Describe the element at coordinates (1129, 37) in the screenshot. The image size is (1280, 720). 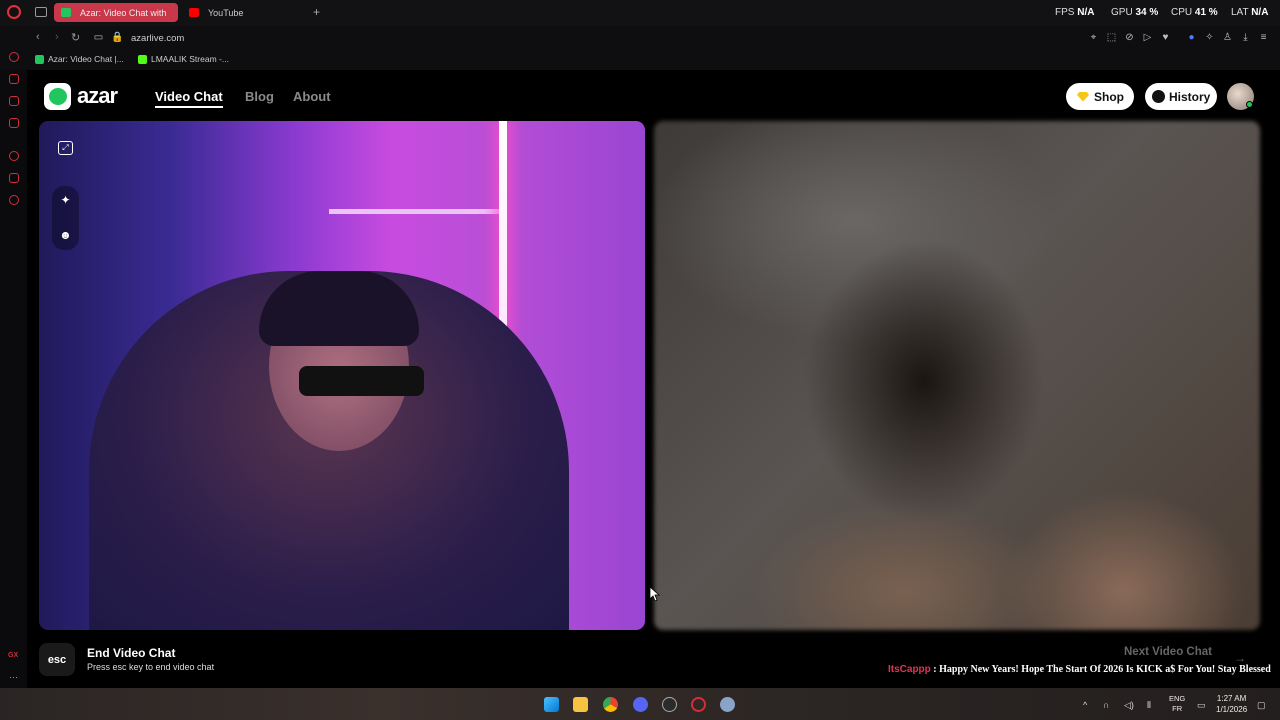
I see `shield-icon: ⊘` at that location.